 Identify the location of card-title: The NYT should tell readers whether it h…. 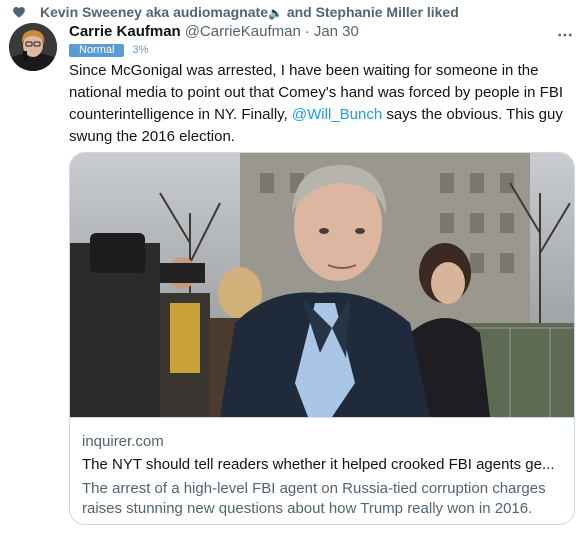
(323, 464).